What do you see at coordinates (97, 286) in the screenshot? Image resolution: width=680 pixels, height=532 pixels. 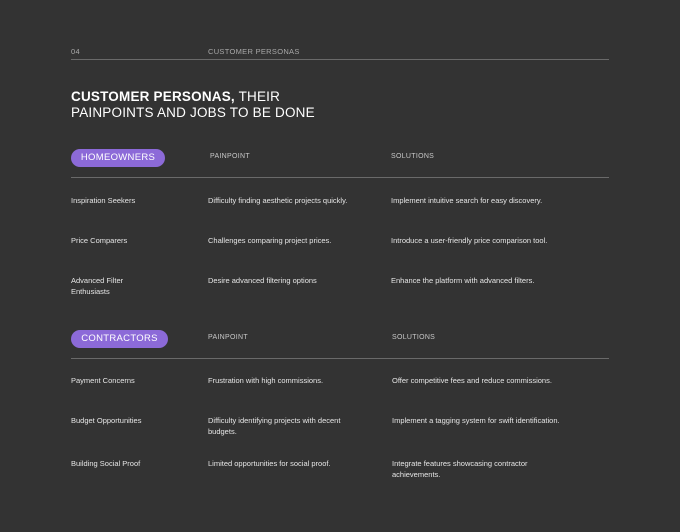 I see `persona-name: Advanced Filter Enthusiasts` at bounding box center [97, 286].